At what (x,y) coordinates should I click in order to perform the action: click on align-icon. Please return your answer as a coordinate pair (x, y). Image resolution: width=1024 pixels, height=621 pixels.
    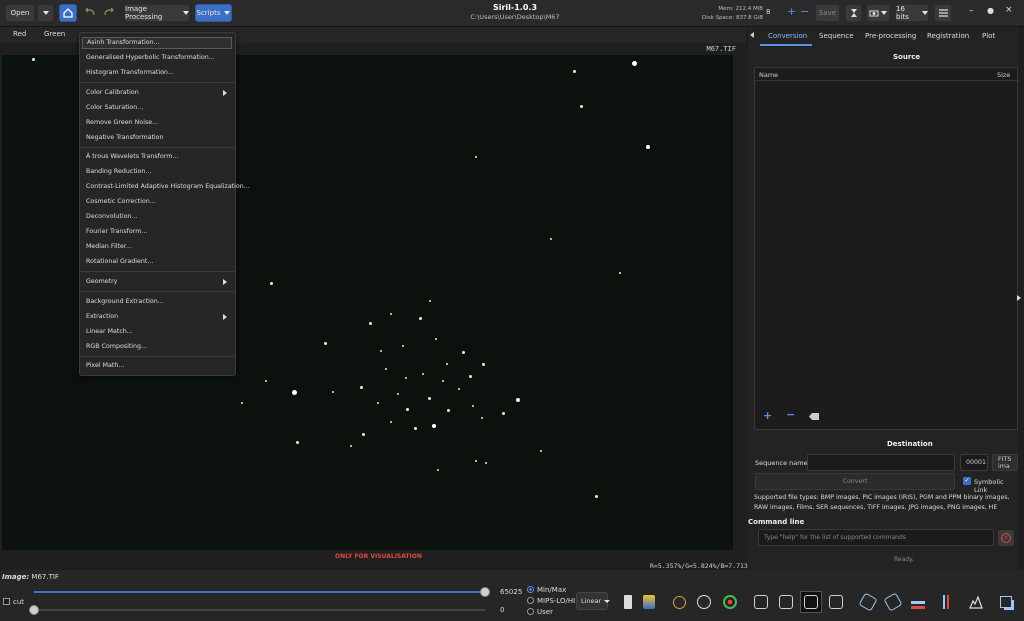
    Looking at the image, I should click on (918, 602).